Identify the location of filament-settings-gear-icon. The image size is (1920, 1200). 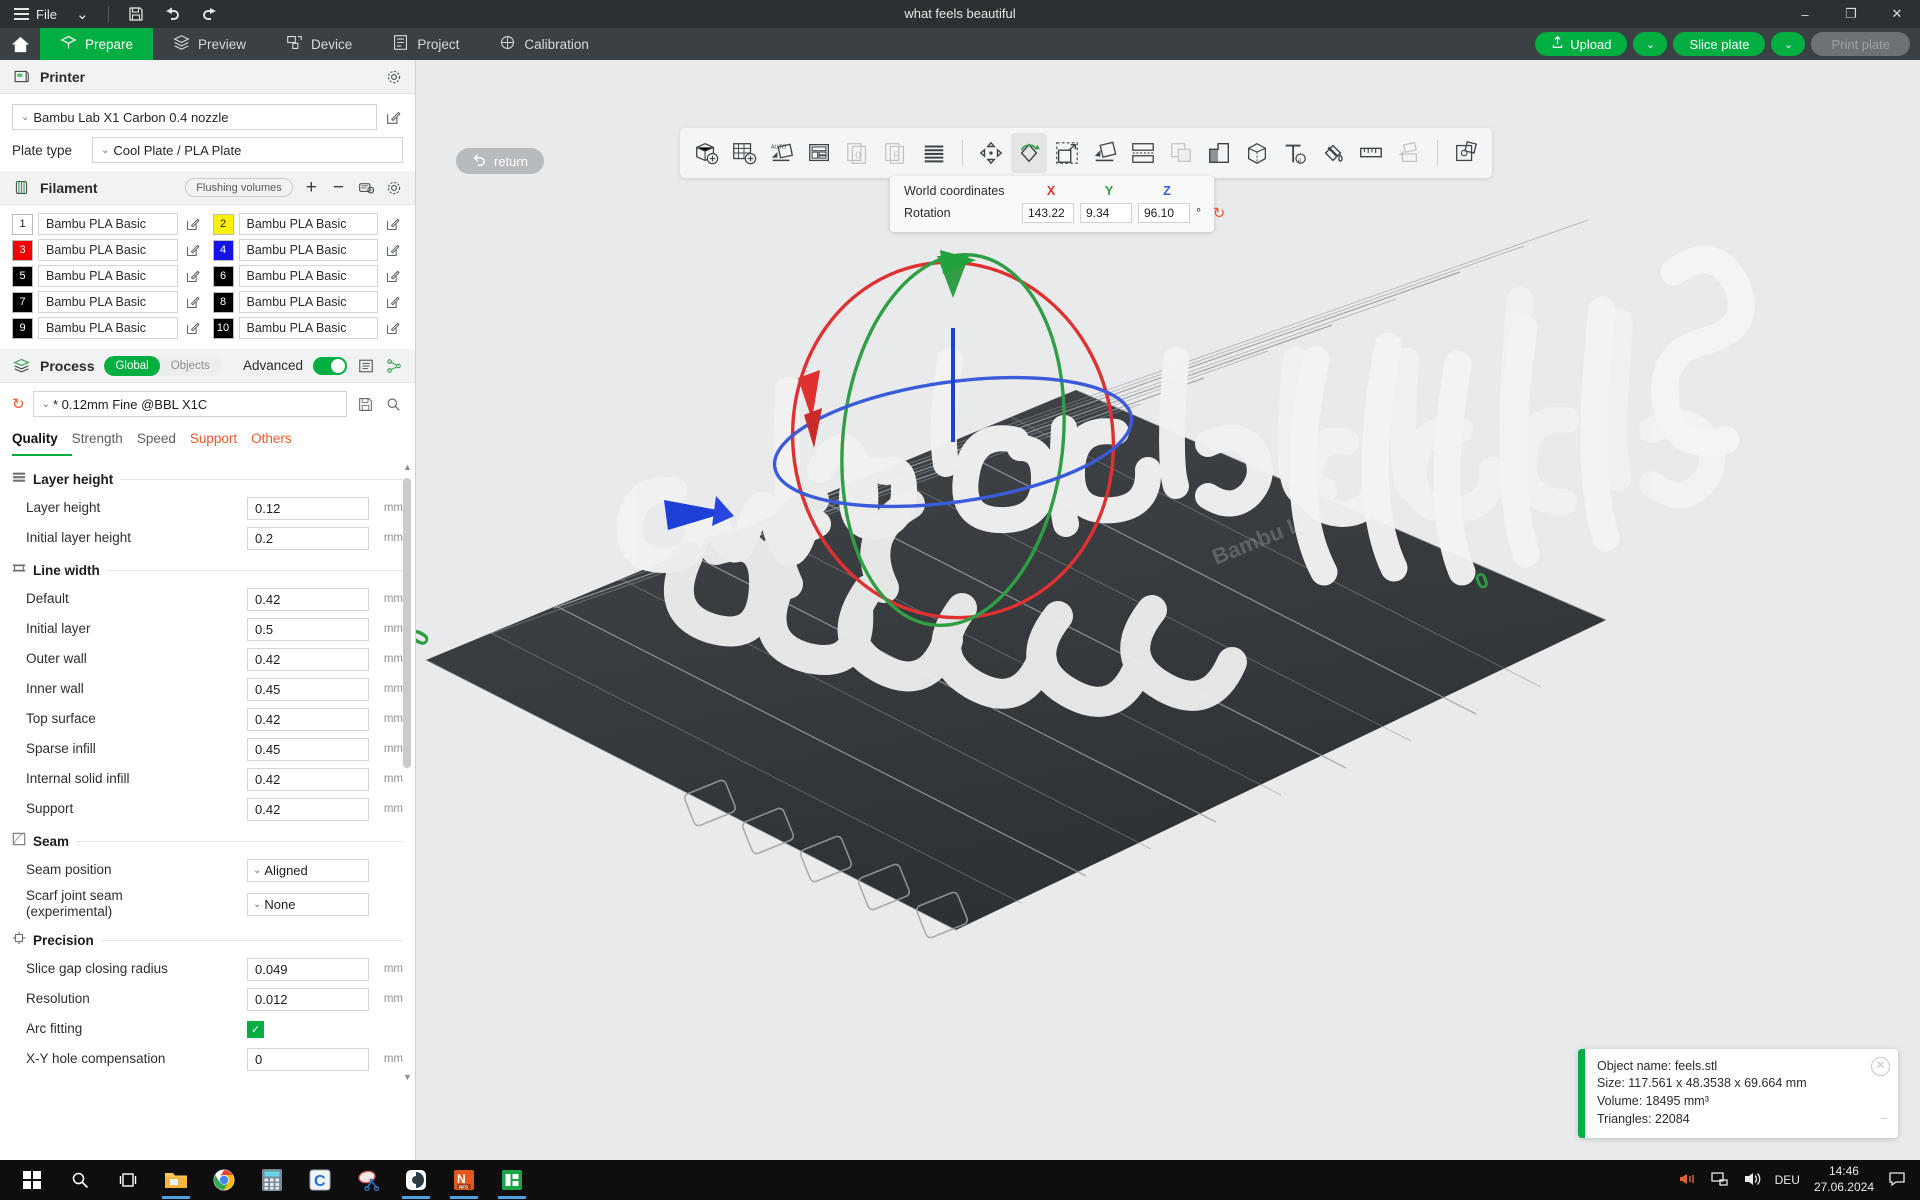
(394, 188).